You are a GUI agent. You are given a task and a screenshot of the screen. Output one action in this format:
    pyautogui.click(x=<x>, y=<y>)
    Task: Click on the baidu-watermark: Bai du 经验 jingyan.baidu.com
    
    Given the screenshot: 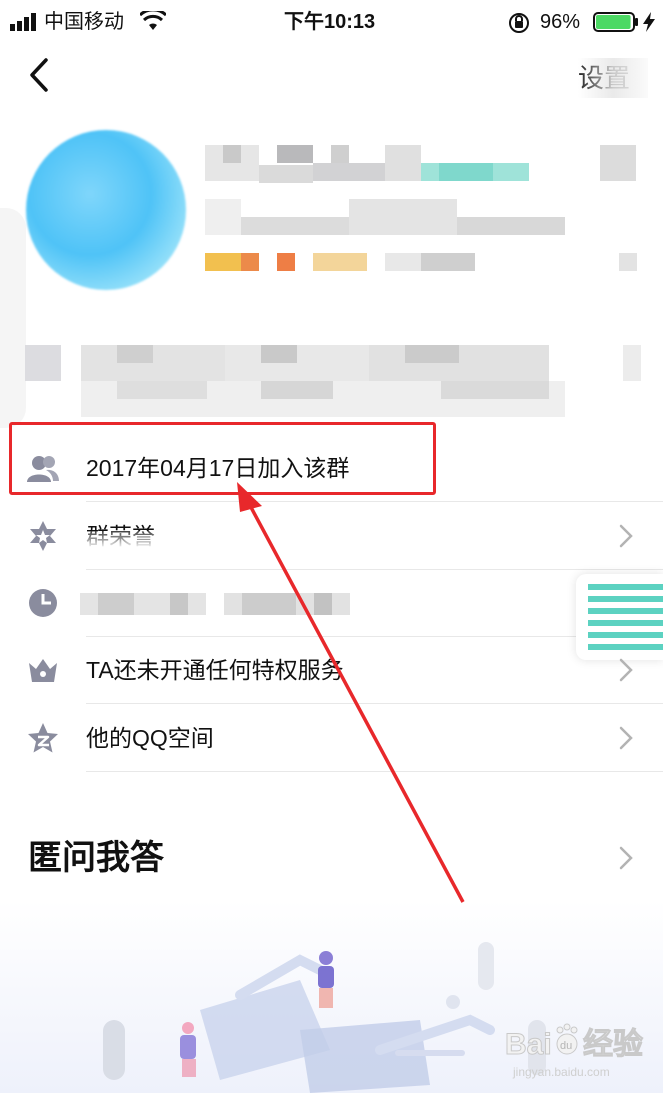 What is the action you would take?
    pyautogui.click(x=574, y=1051)
    